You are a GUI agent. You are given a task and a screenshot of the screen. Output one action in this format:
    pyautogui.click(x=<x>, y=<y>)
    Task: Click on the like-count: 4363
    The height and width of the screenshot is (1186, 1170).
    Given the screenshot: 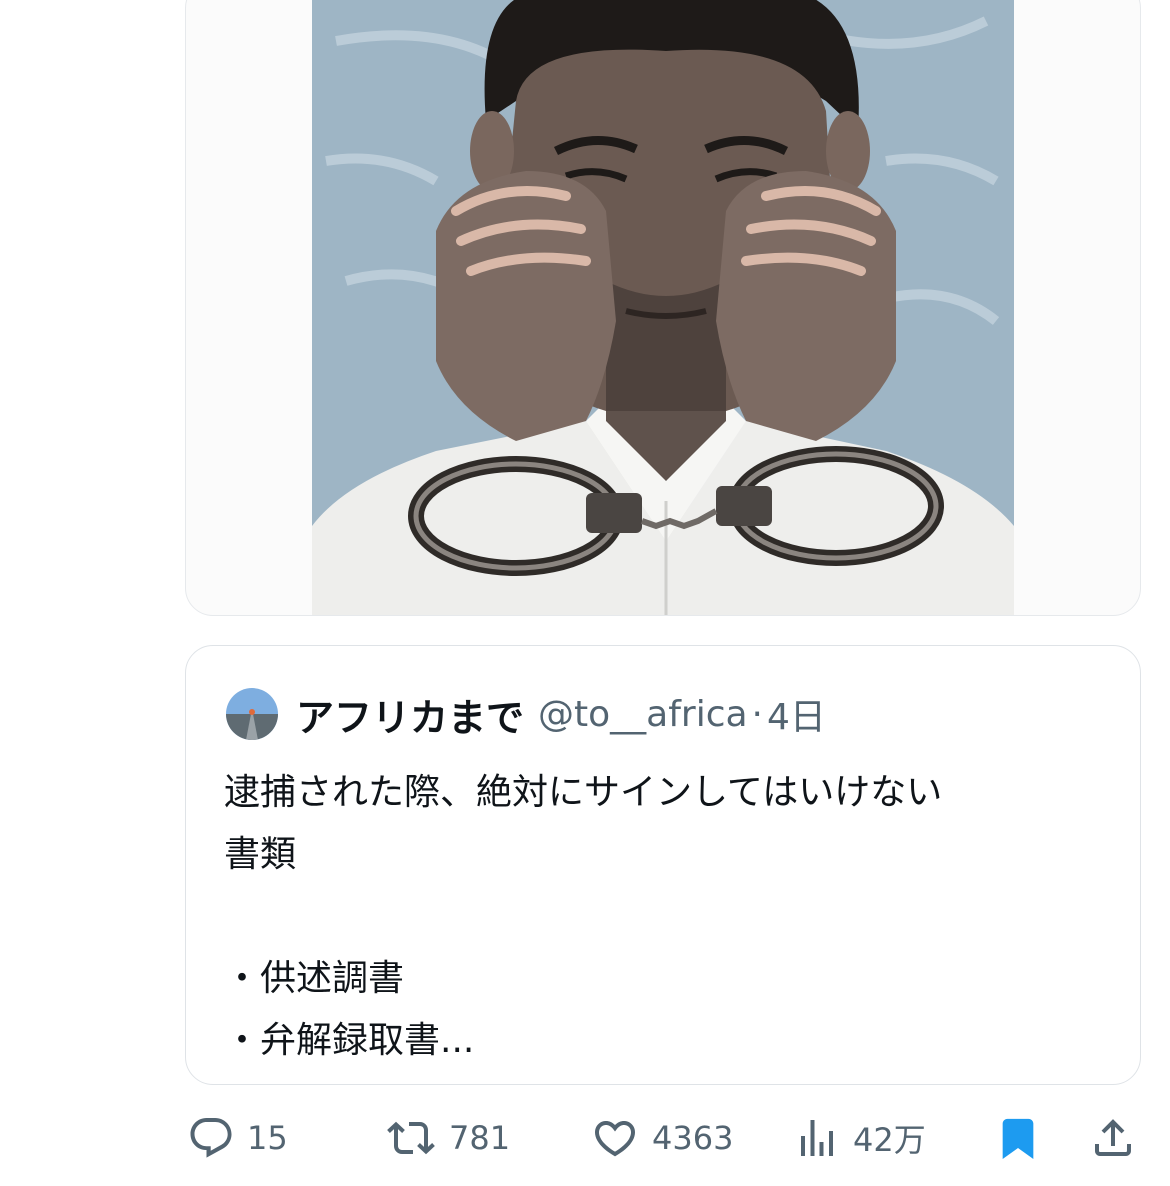 What is the action you would take?
    pyautogui.click(x=693, y=1138)
    